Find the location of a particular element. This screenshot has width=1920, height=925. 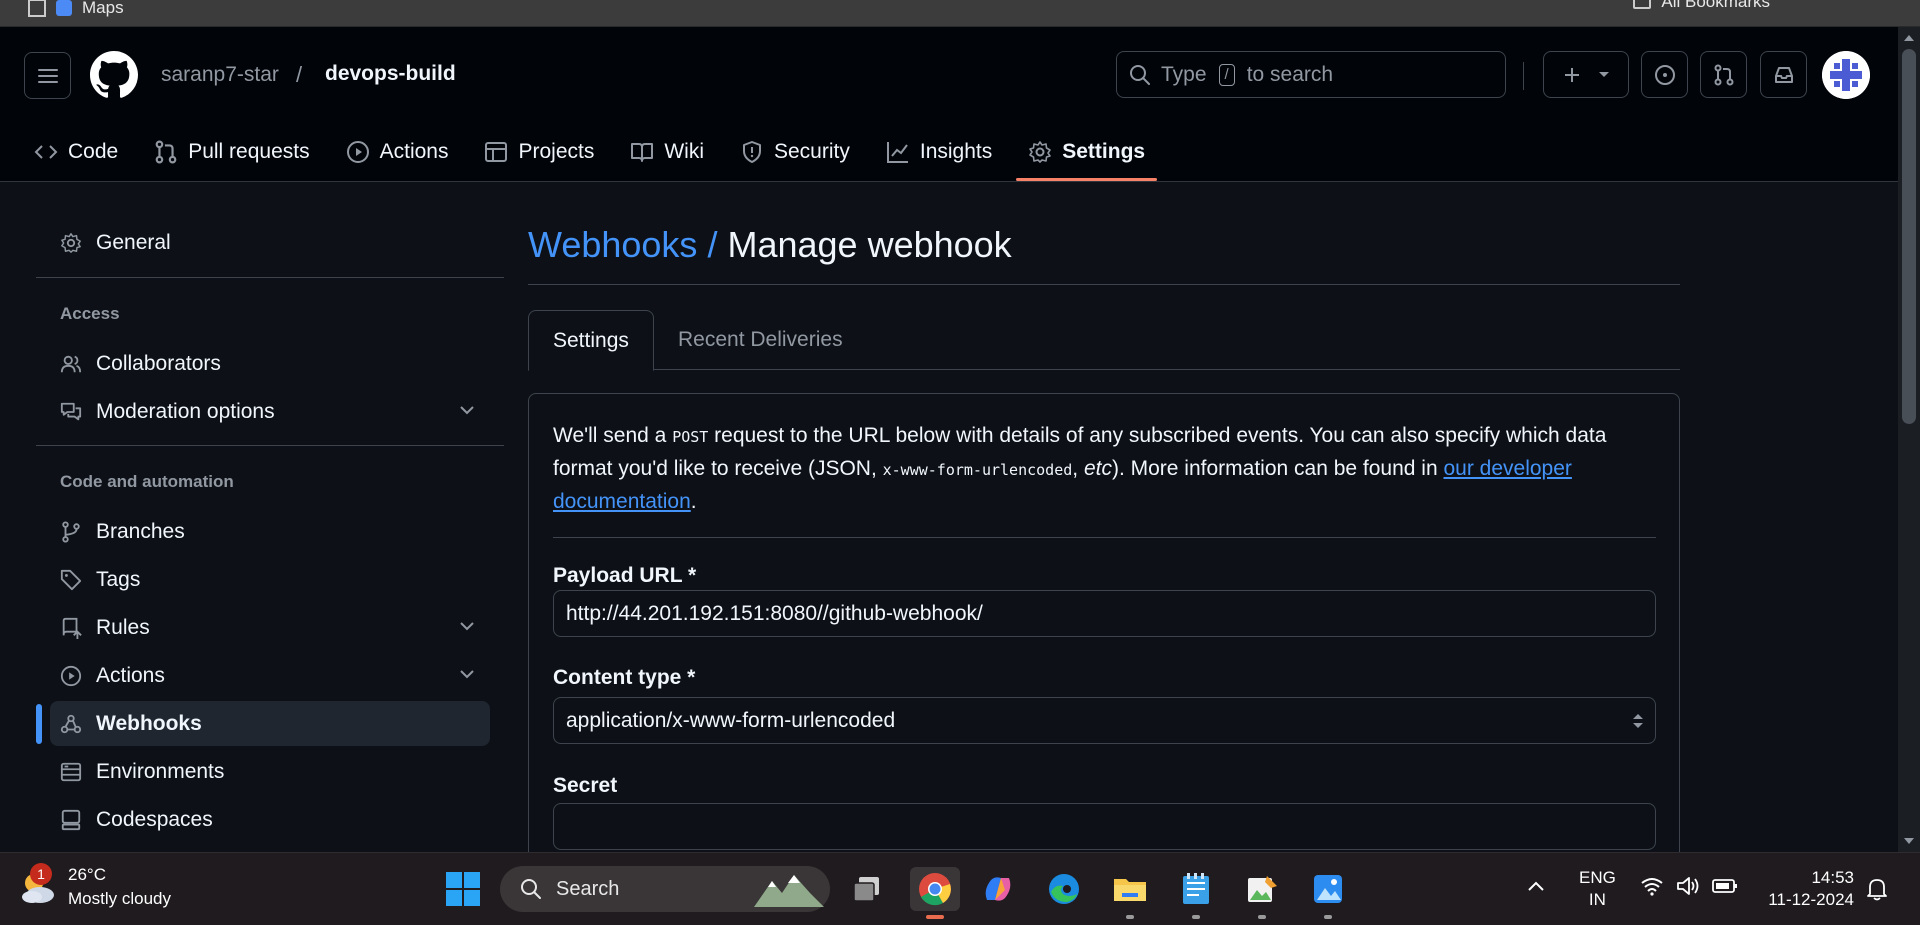

pull-requests-button is located at coordinates (1723, 74).